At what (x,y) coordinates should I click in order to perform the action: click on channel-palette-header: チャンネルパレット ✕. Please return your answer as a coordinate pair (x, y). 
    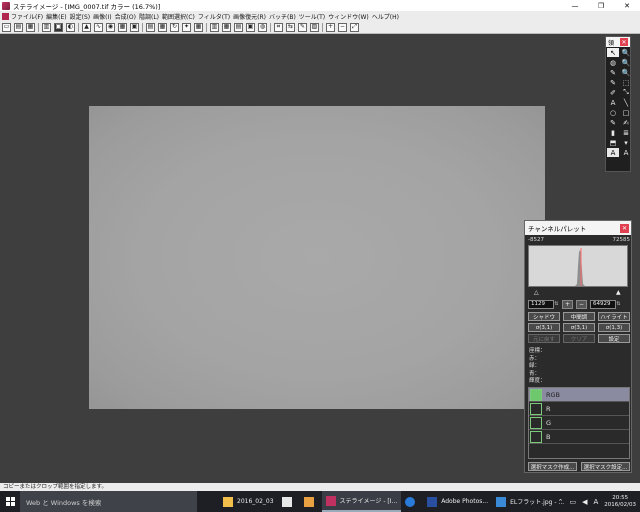
    Looking at the image, I should click on (578, 228).